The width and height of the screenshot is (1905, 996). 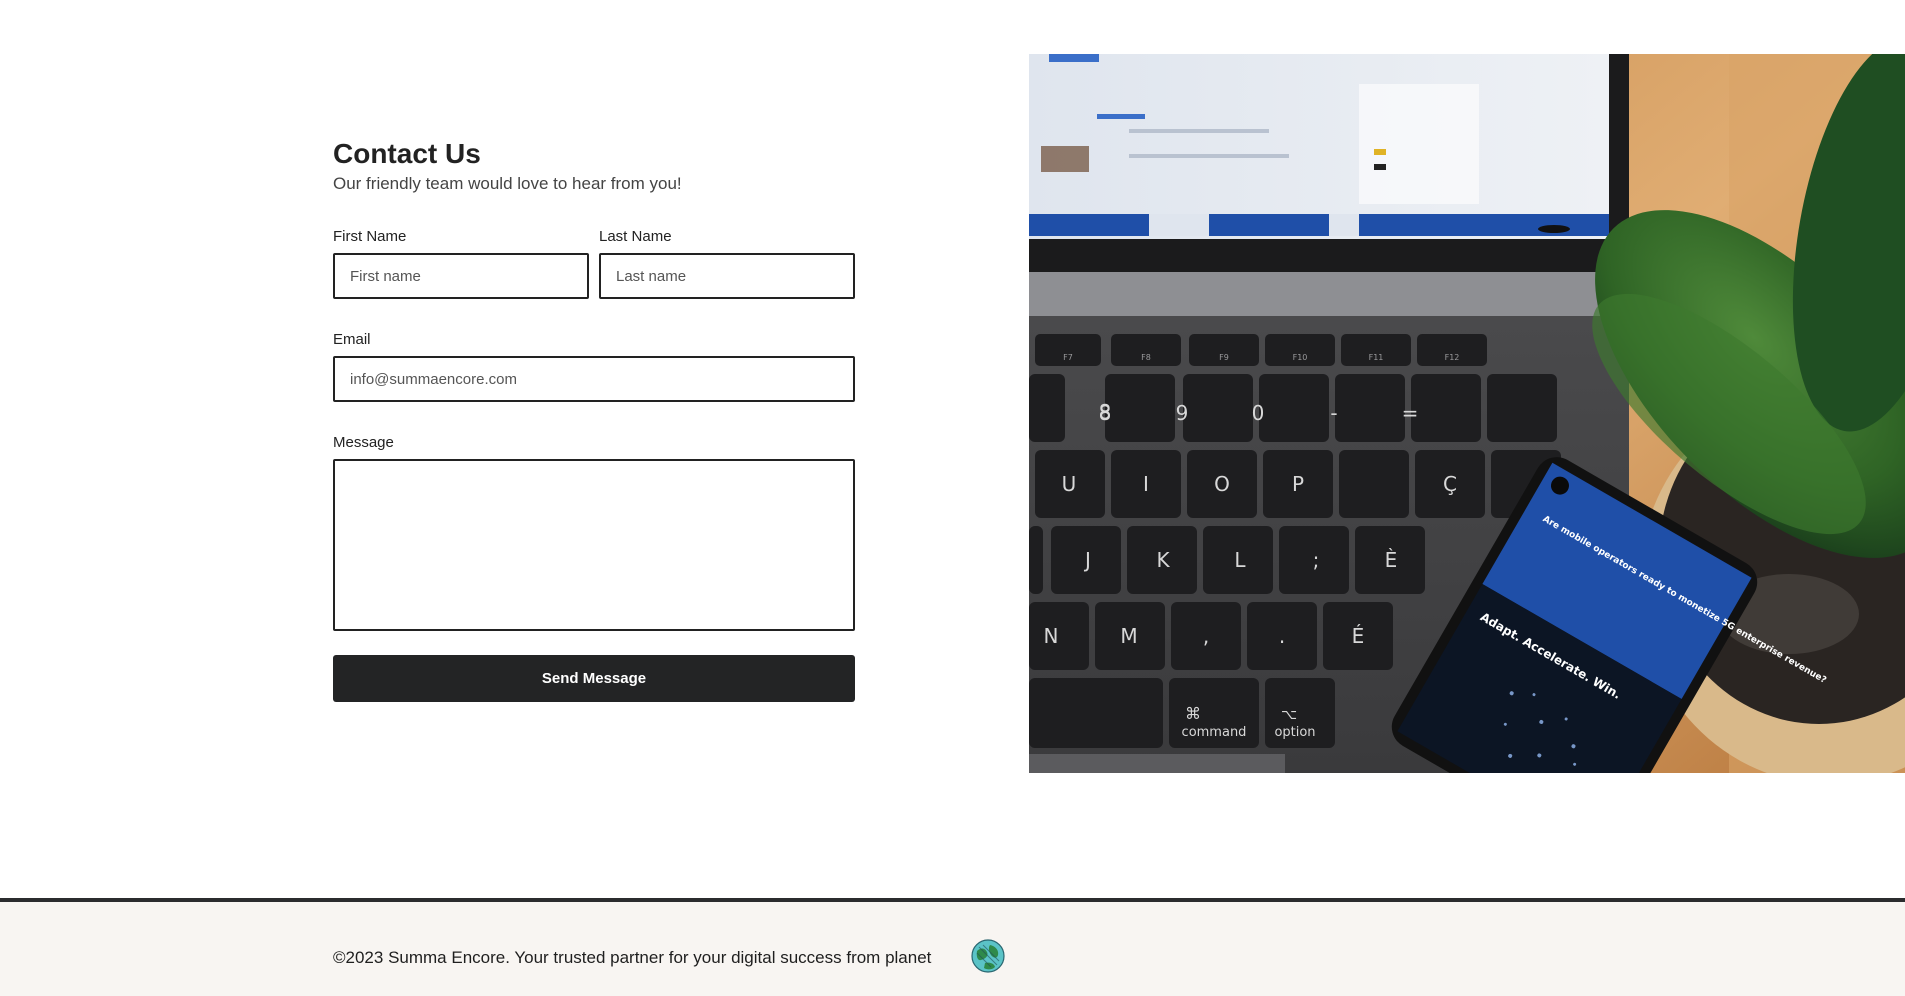 I want to click on key-period: ., so click(x=1282, y=636).